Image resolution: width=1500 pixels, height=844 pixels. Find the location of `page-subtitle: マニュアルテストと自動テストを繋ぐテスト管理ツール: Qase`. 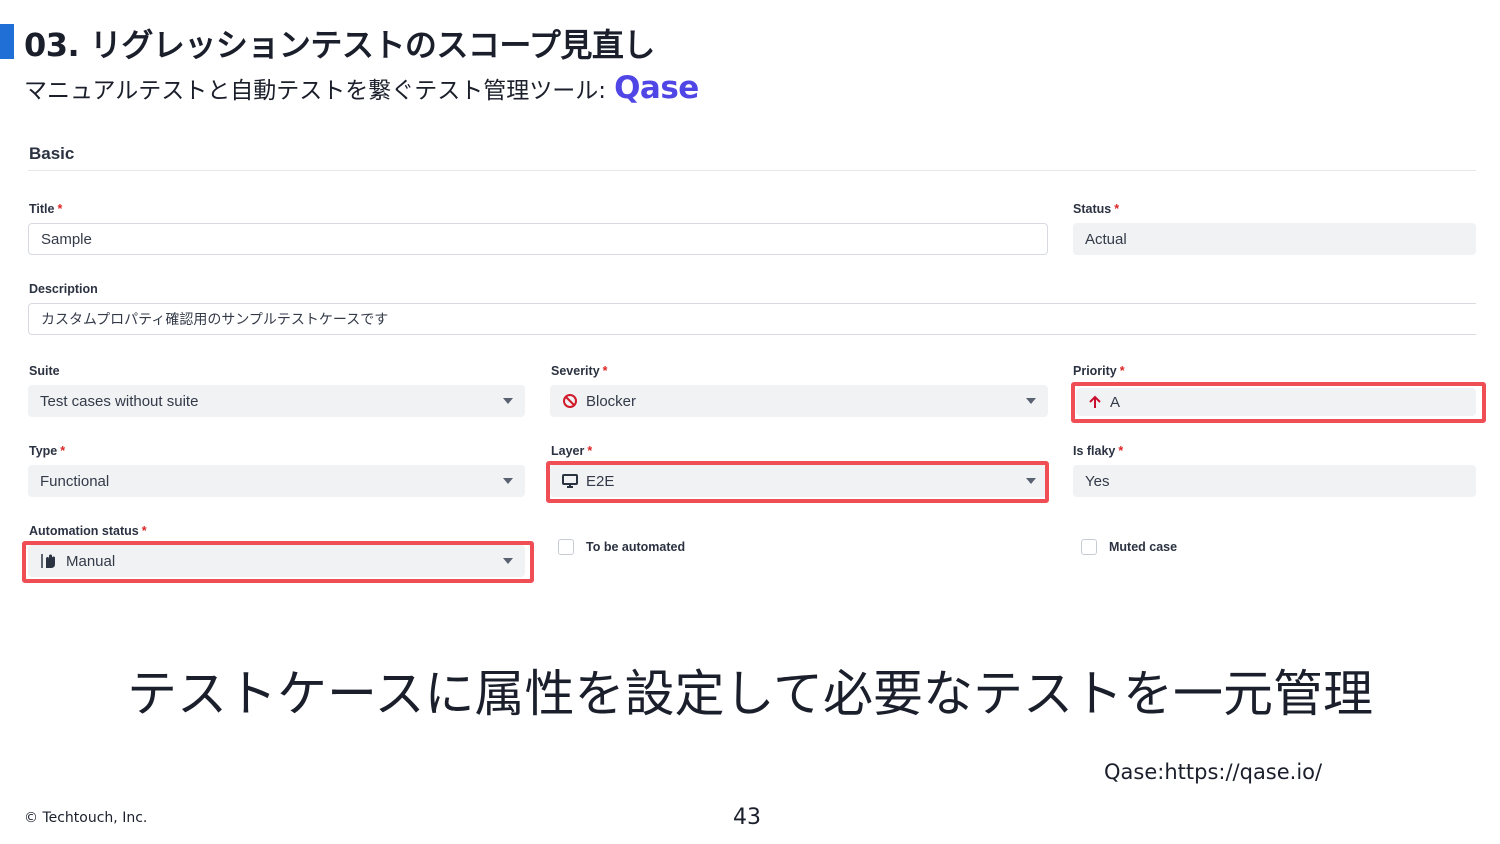

page-subtitle: マニュアルテストと自動テストを繋ぐテスト管理ツール: Qase is located at coordinates (361, 88).